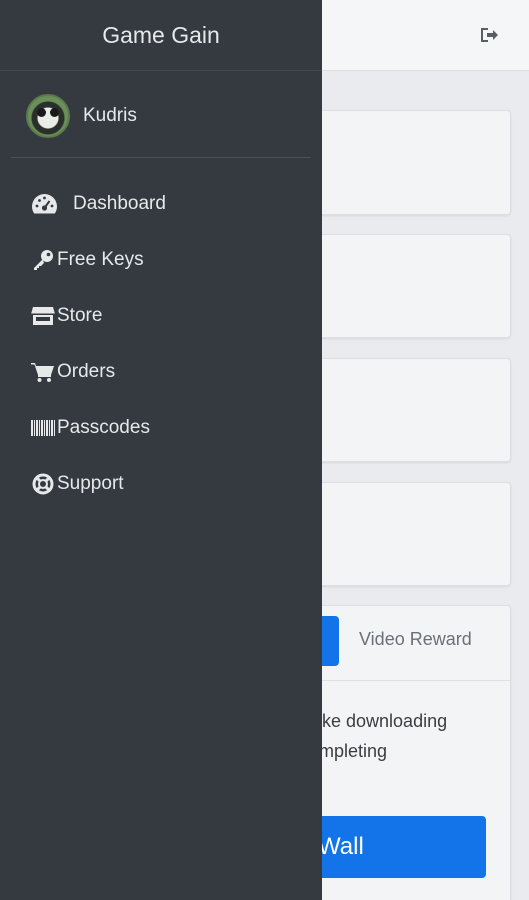 The height and width of the screenshot is (900, 529). Describe the element at coordinates (100, 259) in the screenshot. I see `nav-item-label: Free Keys` at that location.